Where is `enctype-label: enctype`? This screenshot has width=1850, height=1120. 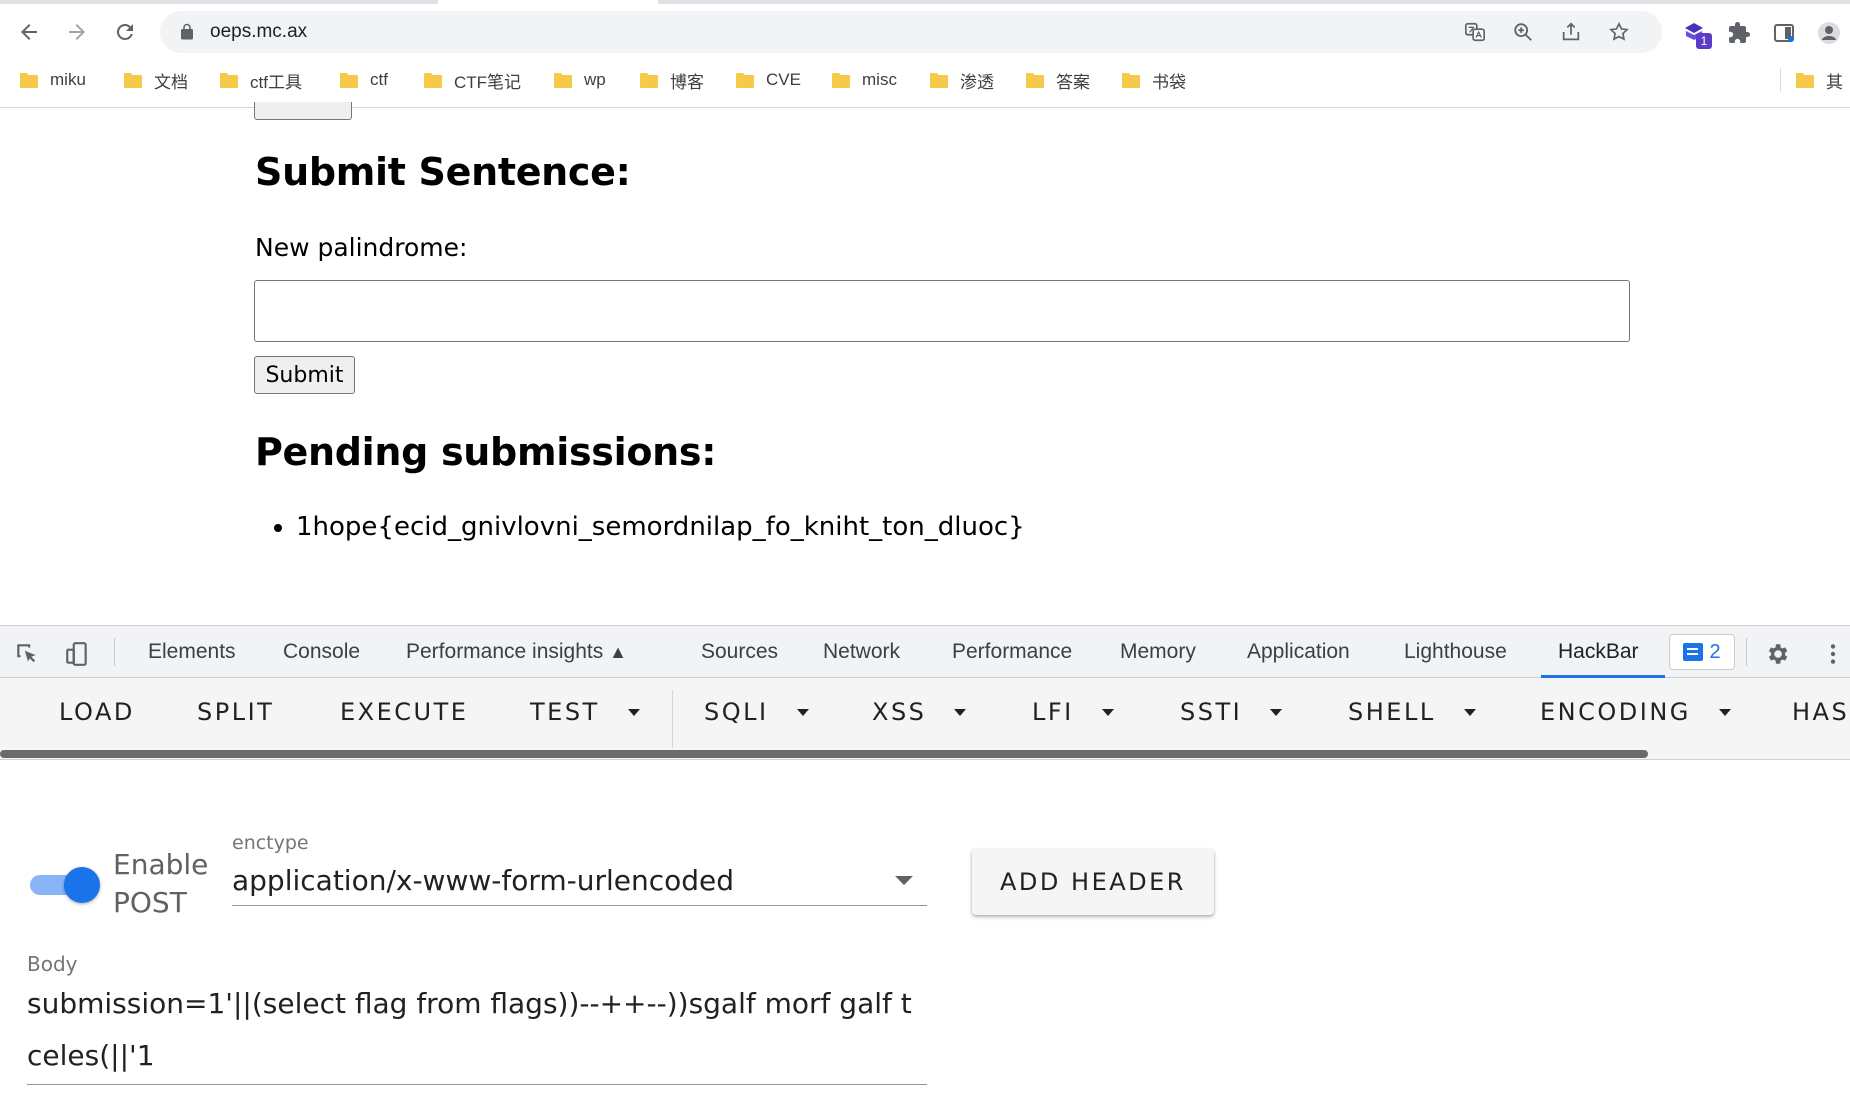
enctype-label: enctype is located at coordinates (270, 843).